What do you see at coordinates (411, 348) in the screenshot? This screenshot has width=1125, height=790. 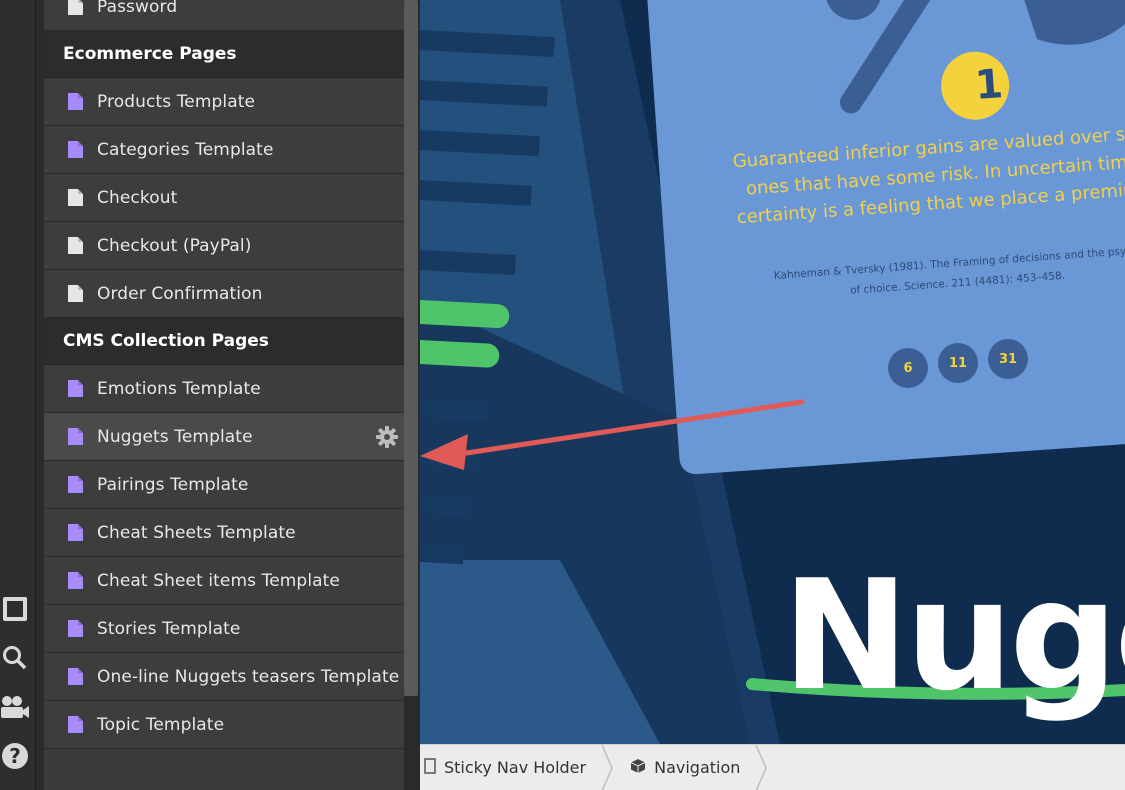 I see `scrollbar-thumb` at bounding box center [411, 348].